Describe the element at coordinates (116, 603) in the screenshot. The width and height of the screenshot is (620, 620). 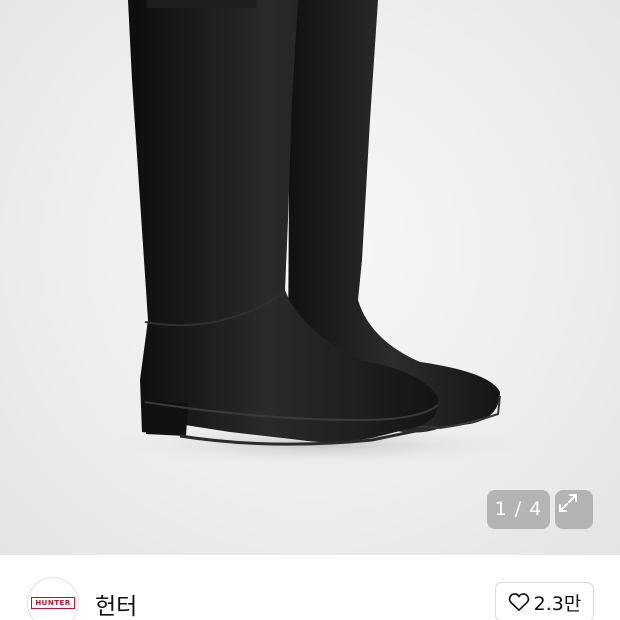
I see `brand-name: 헌터` at that location.